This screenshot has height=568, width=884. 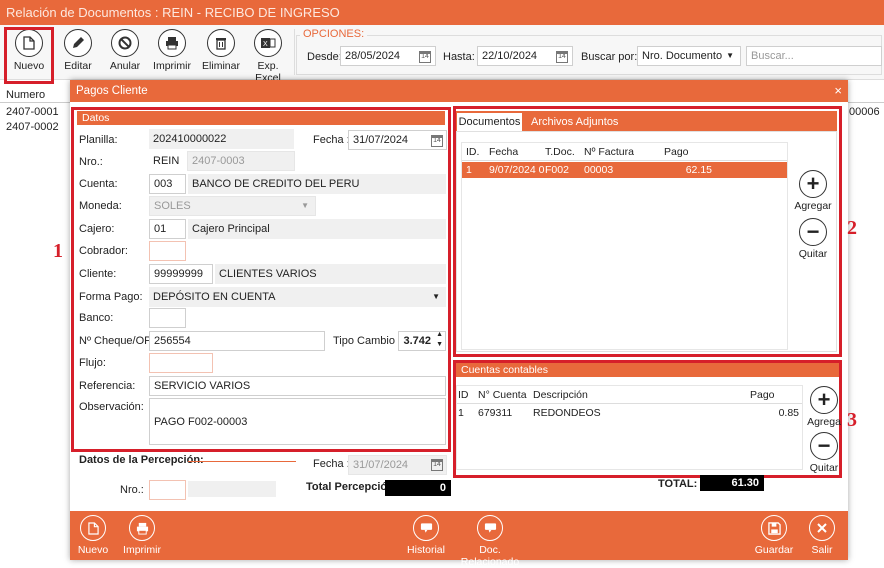 I want to click on cuenta-name: BANCO DE CREDITO DEL PERU, so click(x=317, y=184).